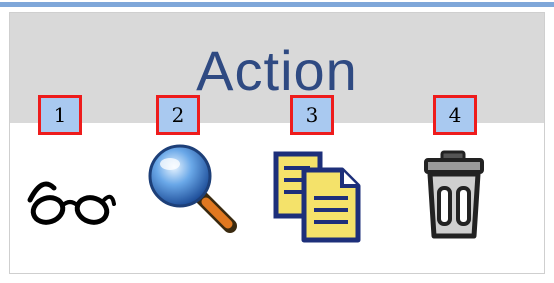  What do you see at coordinates (277, 70) in the screenshot?
I see `column-header-title: Action` at bounding box center [277, 70].